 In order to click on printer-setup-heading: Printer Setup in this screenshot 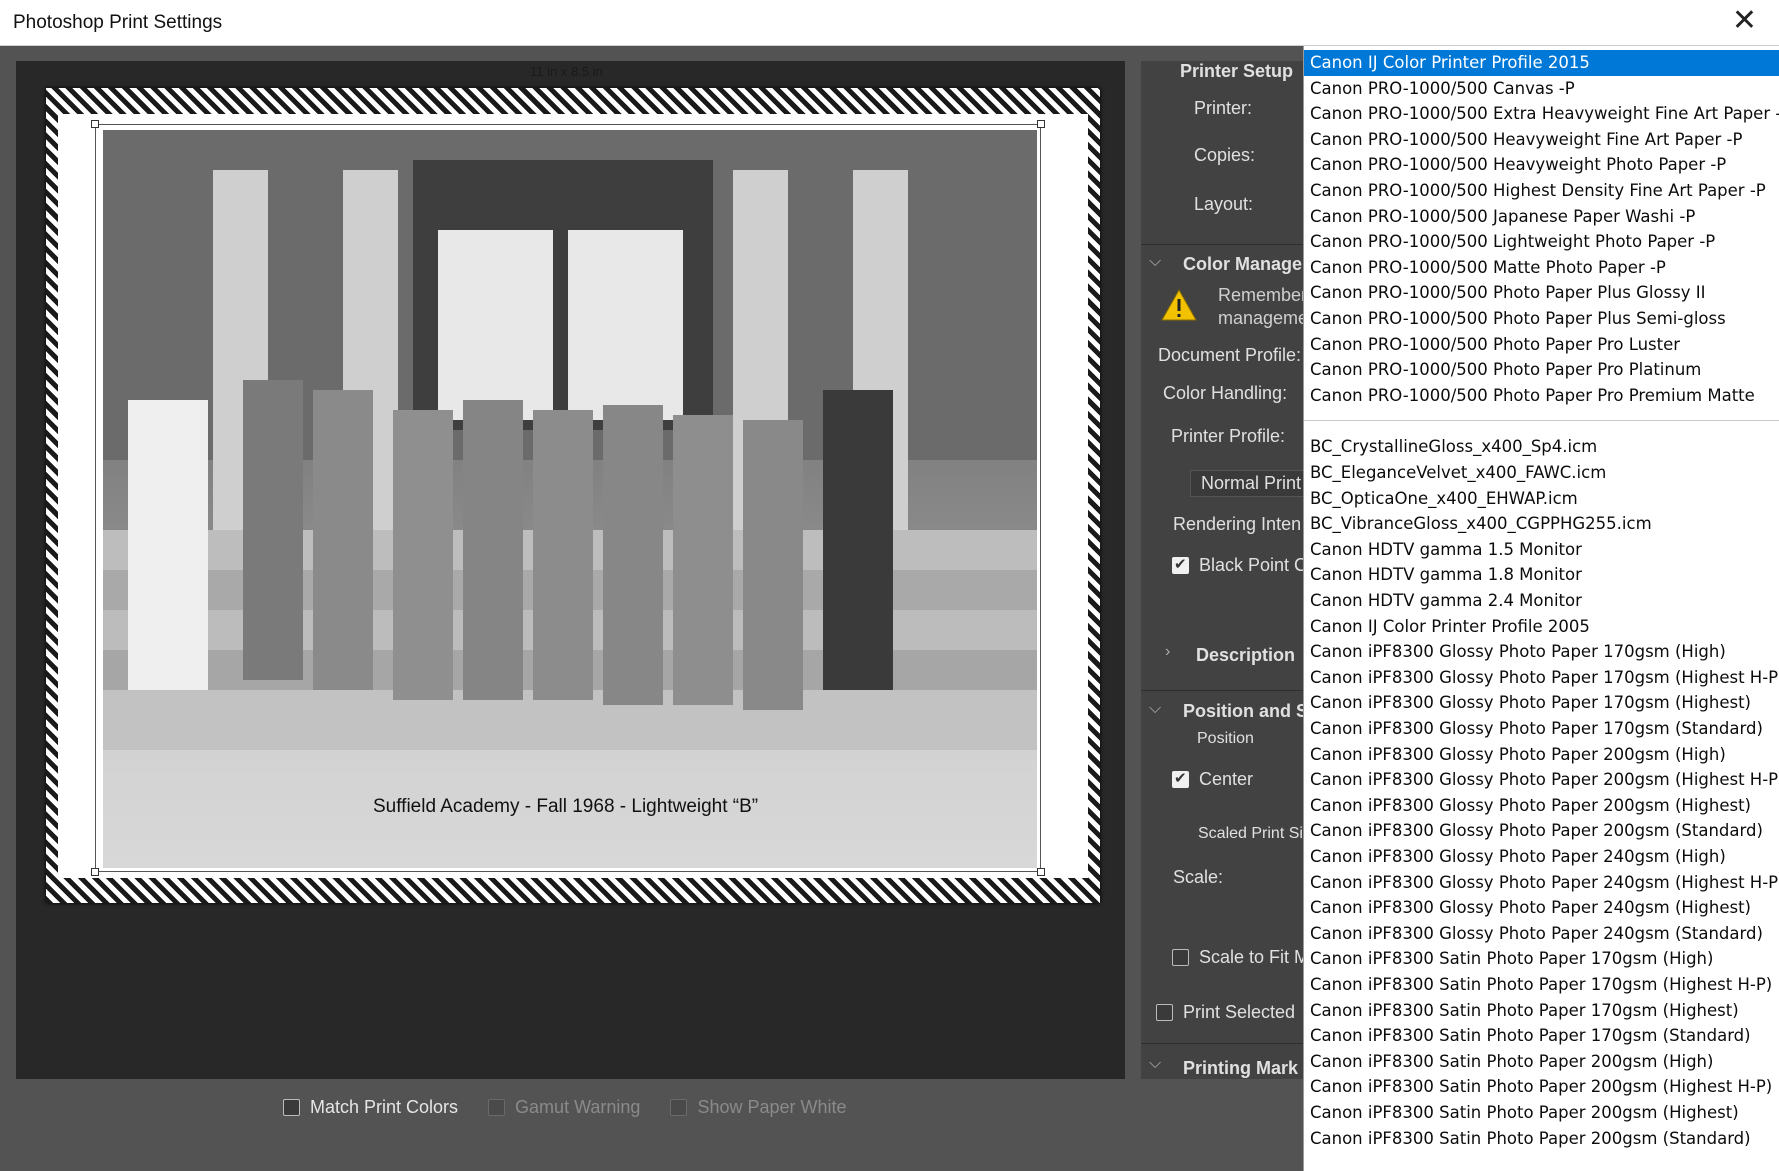, I will do `click(1237, 71)`.